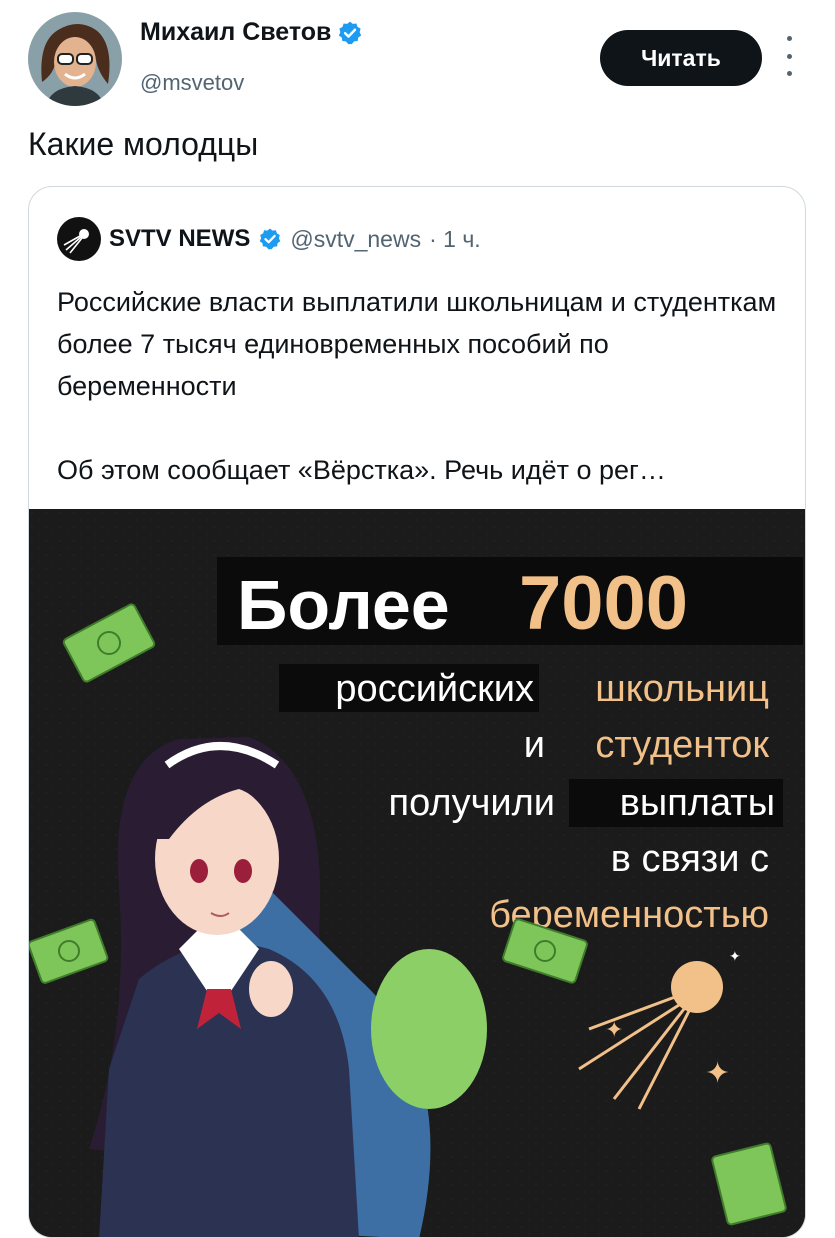 This screenshot has width=835, height=1238. I want to click on author-name: Михаил Светов, so click(235, 32).